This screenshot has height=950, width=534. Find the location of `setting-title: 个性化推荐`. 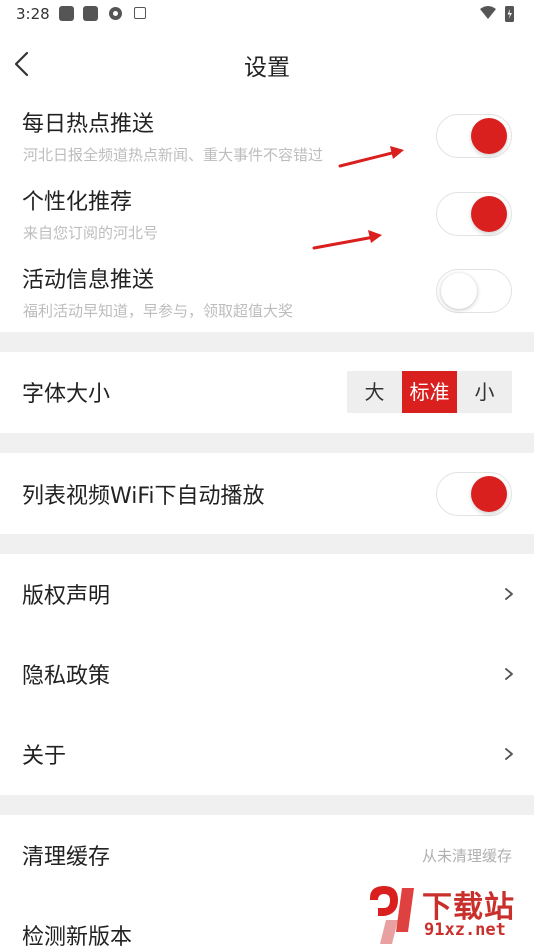

setting-title: 个性化推荐 is located at coordinates (77, 202).